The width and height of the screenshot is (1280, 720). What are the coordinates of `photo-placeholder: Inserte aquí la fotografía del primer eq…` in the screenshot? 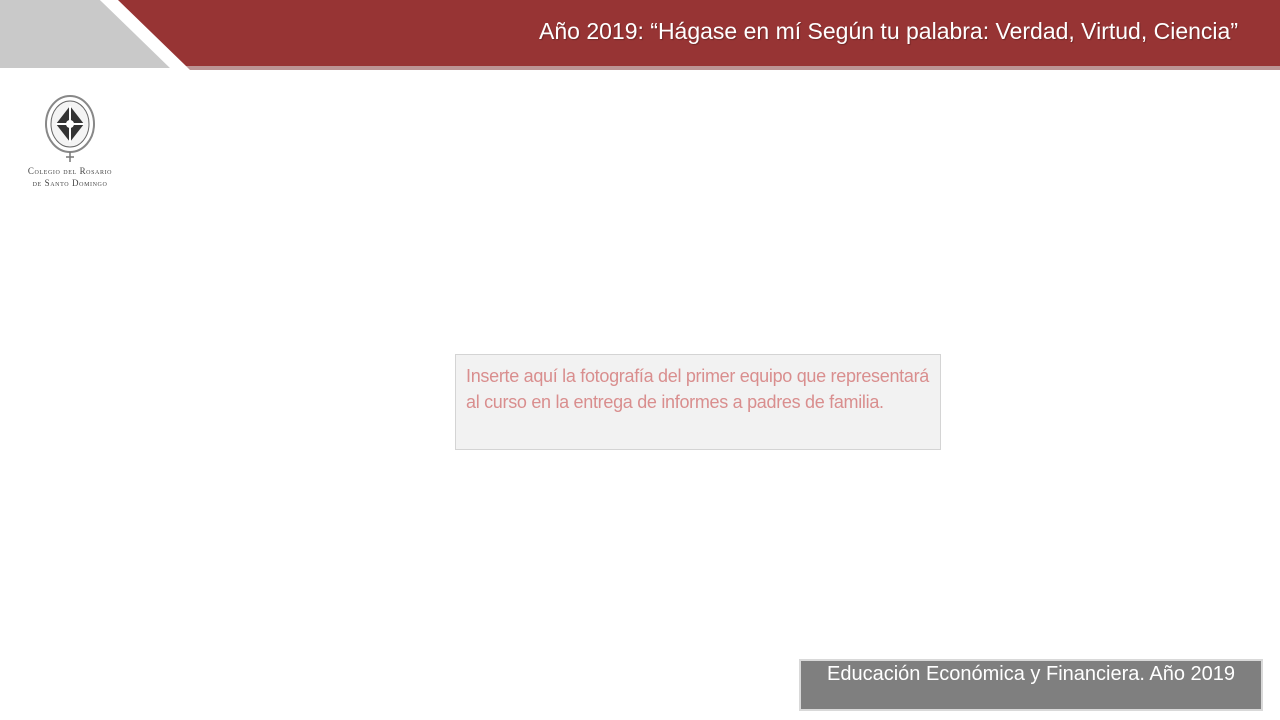 It's located at (698, 402).